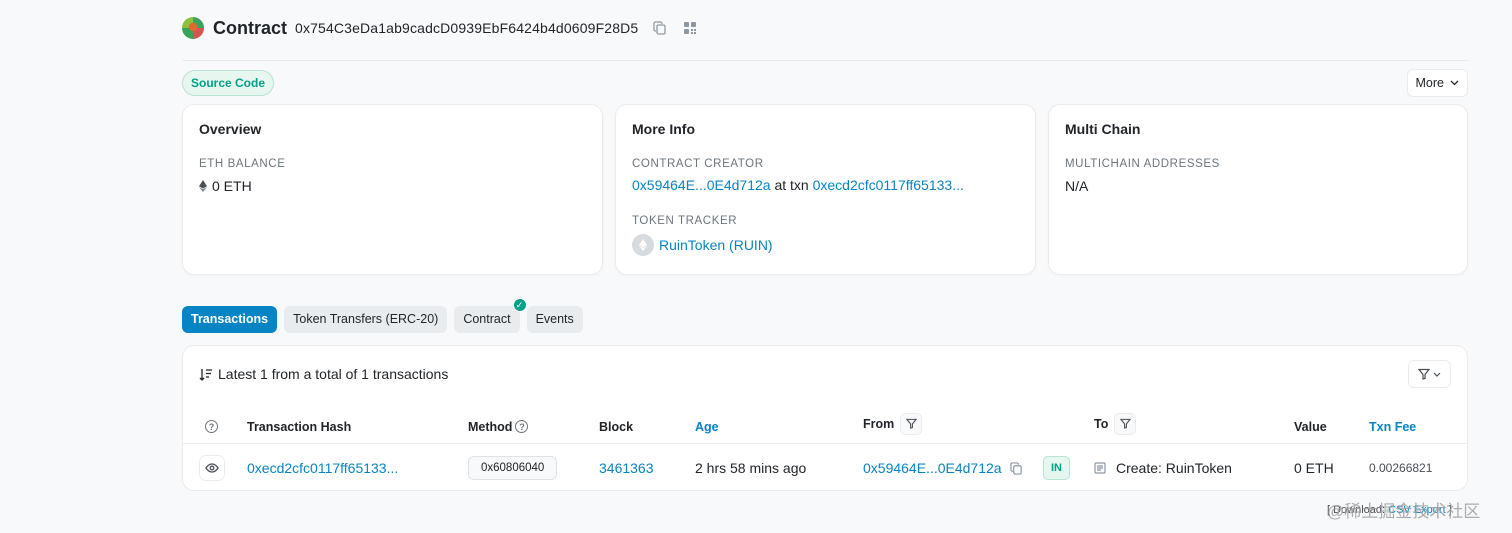  Describe the element at coordinates (1142, 164) in the screenshot. I see `multichain-addresses-label: MULTICHAIN ADDRESSES` at that location.